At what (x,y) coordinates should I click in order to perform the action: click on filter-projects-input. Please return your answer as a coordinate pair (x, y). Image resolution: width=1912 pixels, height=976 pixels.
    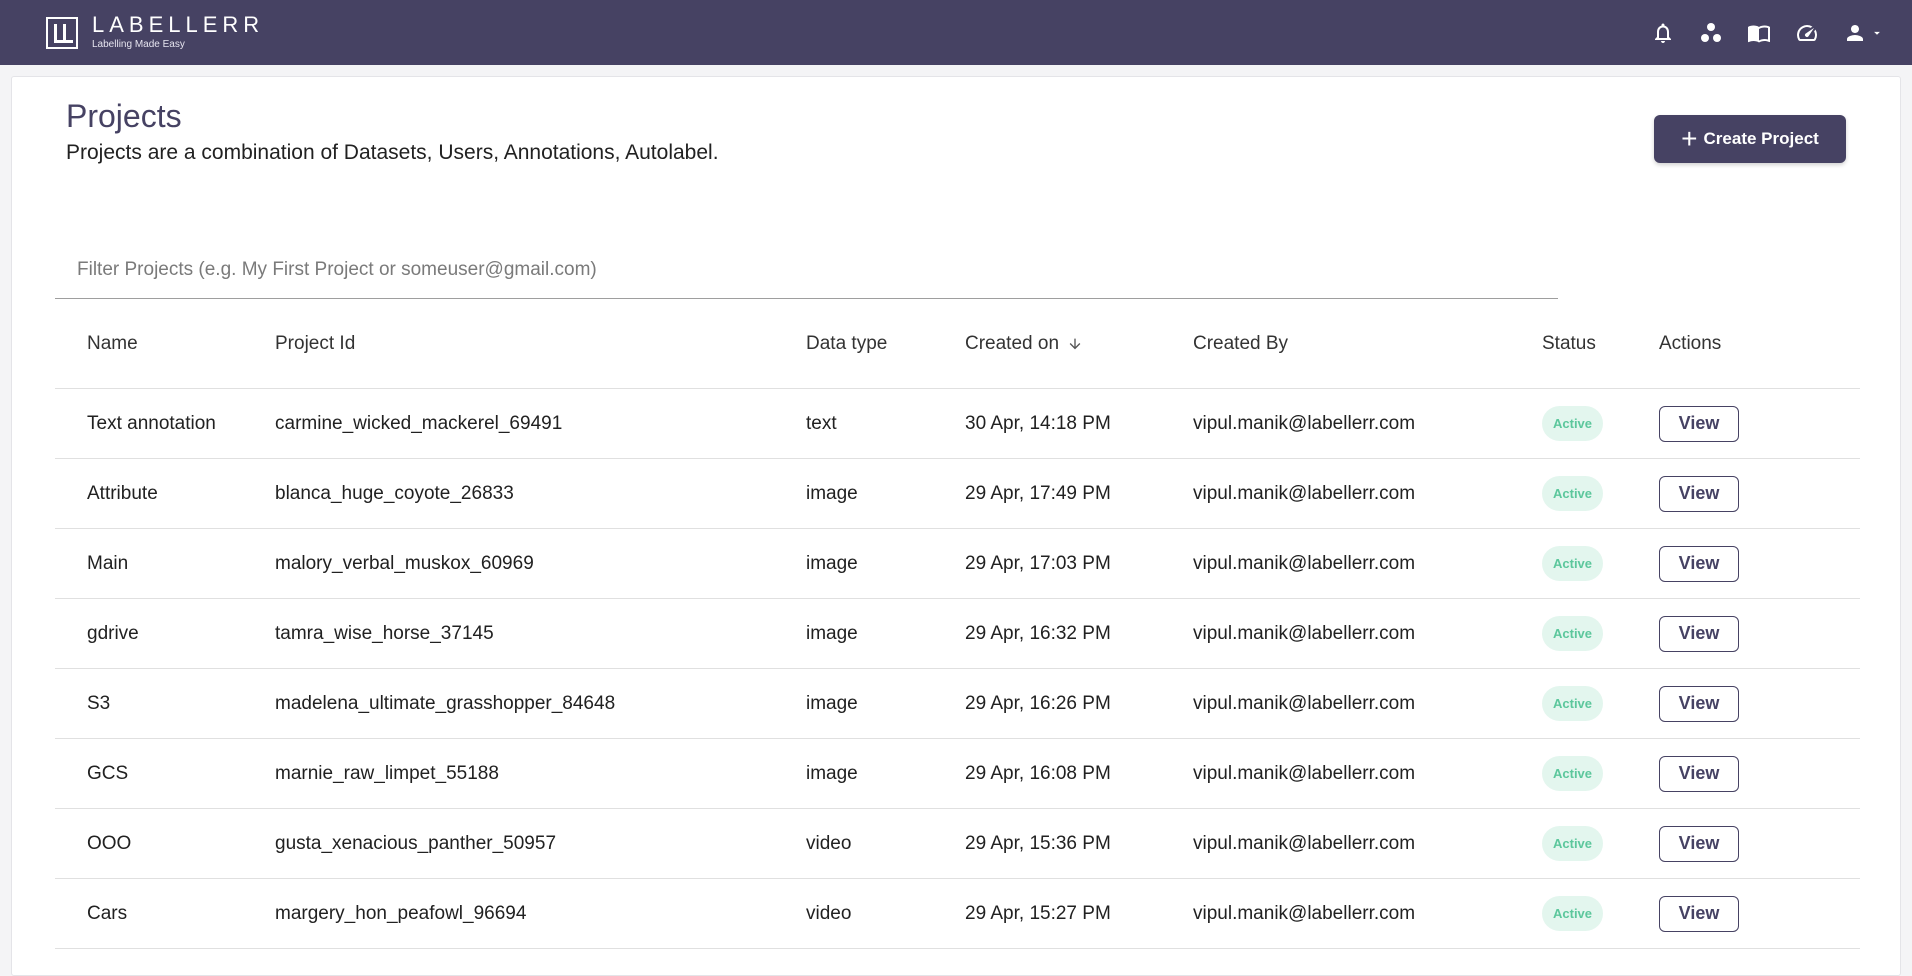
    Looking at the image, I should click on (806, 269).